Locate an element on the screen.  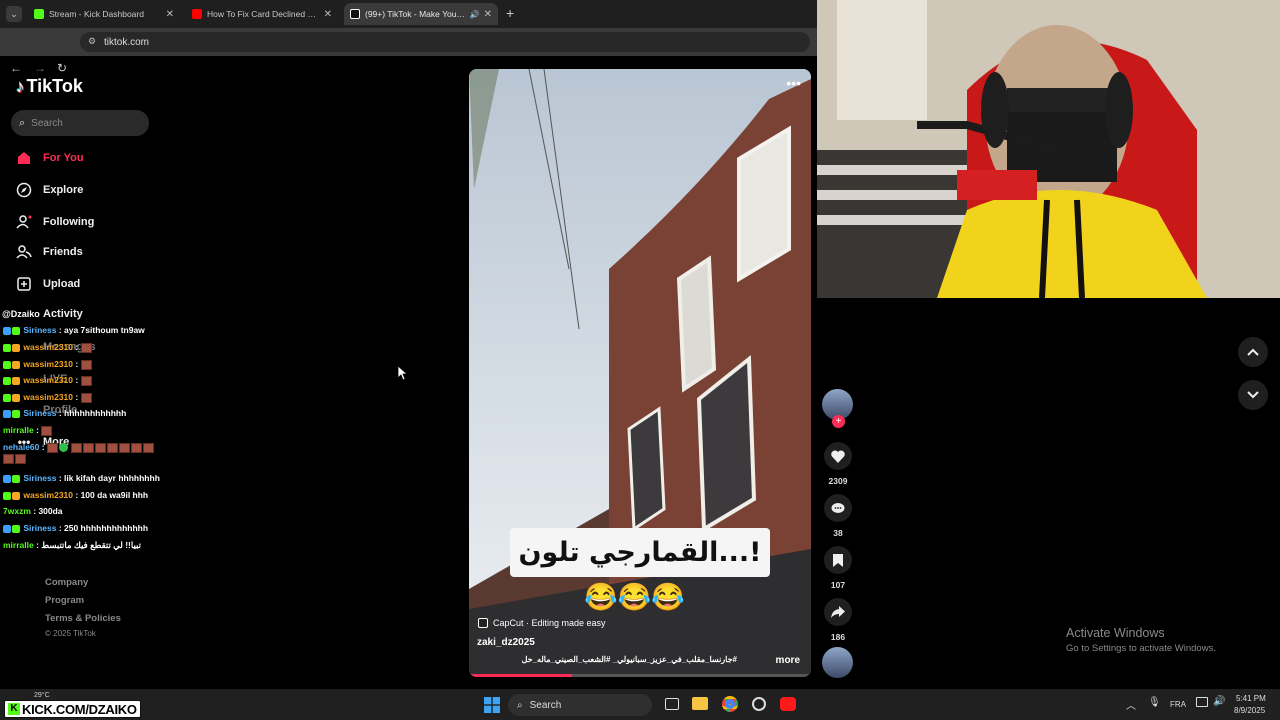
task-view-icon is located at coordinates (672, 704).